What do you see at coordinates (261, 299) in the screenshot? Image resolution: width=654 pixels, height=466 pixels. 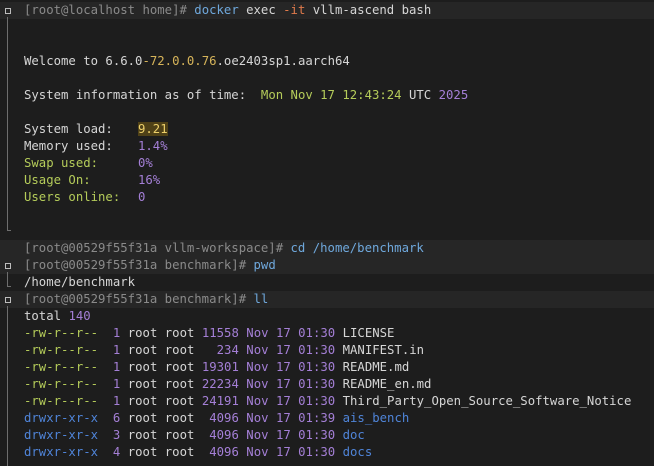 I see `command-name: ll` at bounding box center [261, 299].